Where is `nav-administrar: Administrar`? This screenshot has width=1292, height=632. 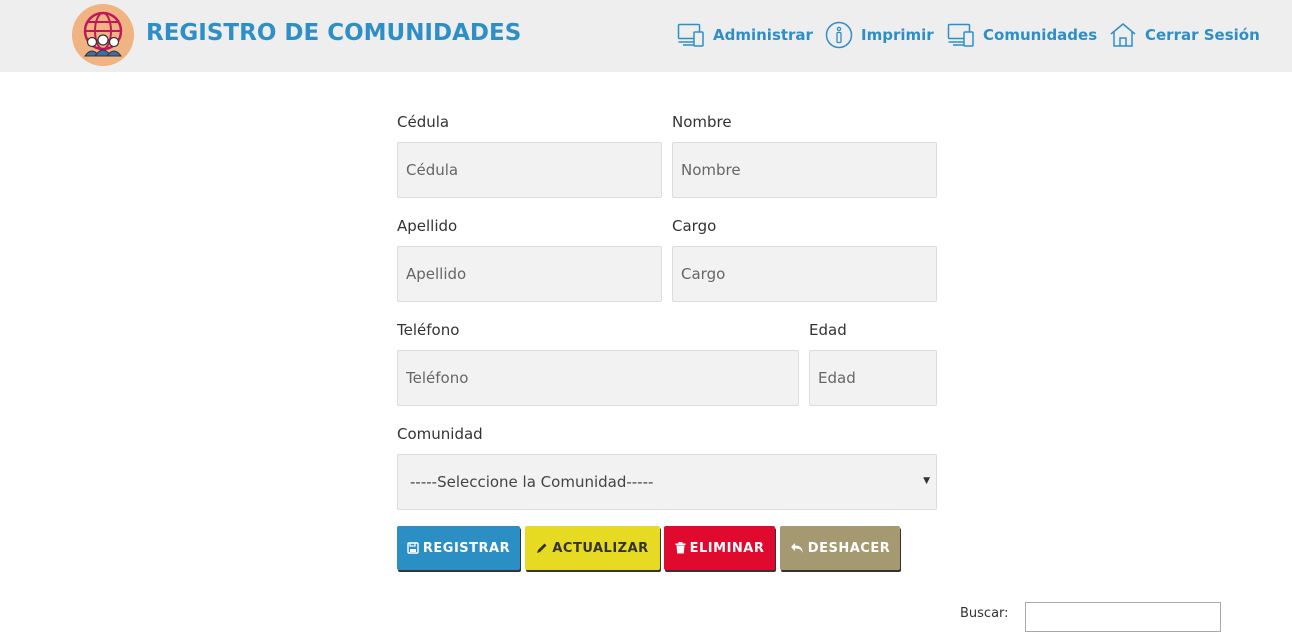 nav-administrar: Administrar is located at coordinates (745, 35).